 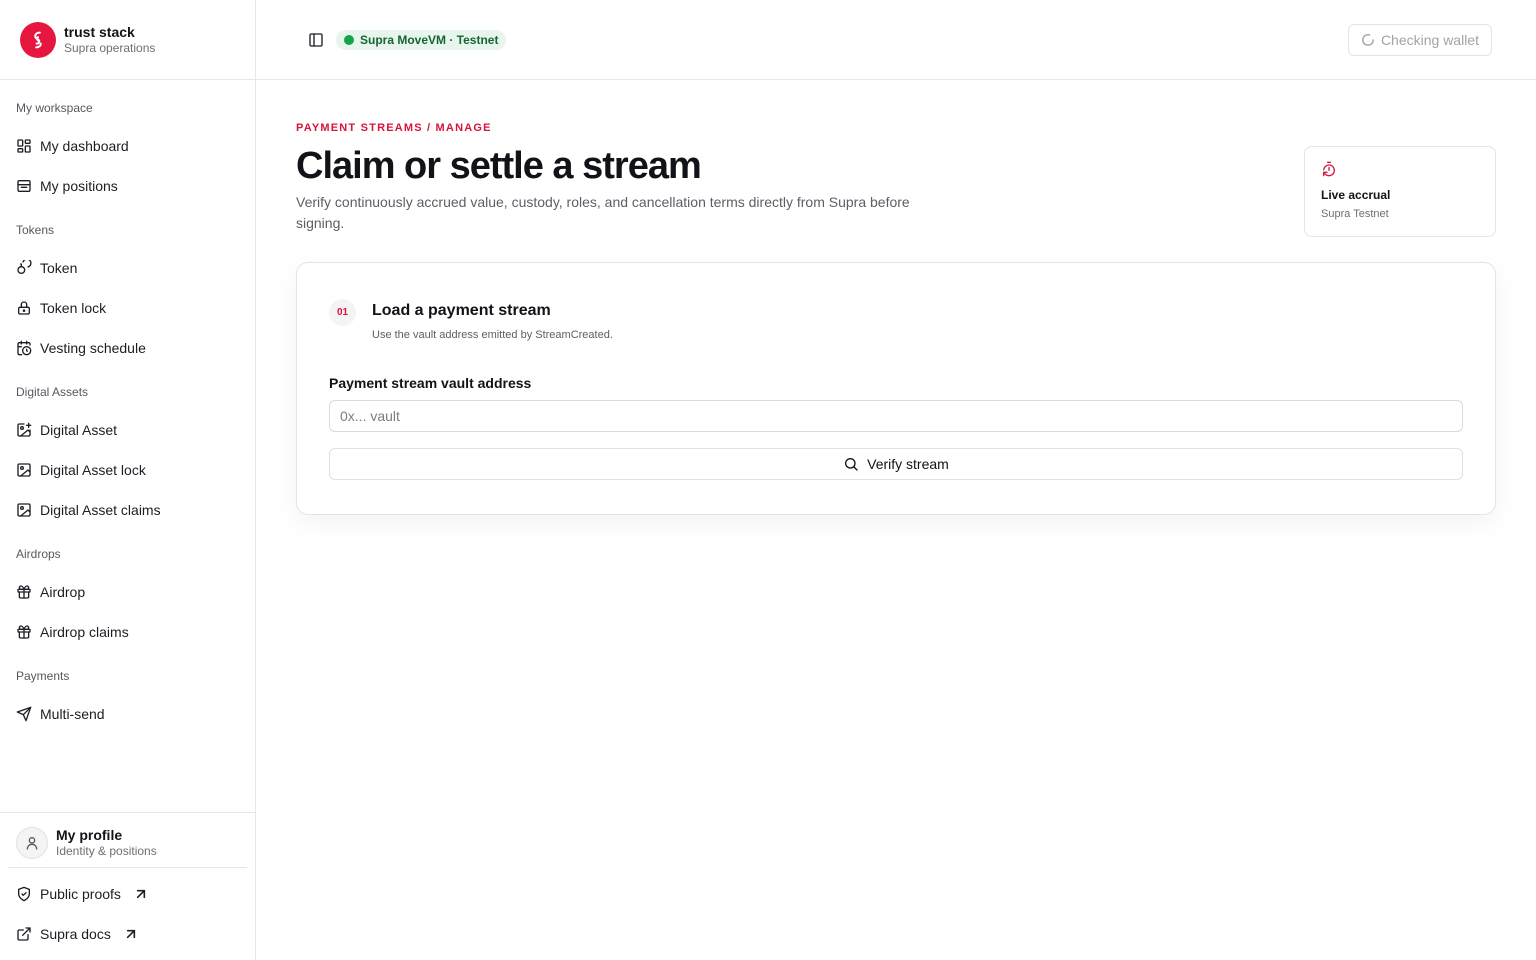 I want to click on nav-group-payments: Payments Multi-send, so click(x=127, y=697).